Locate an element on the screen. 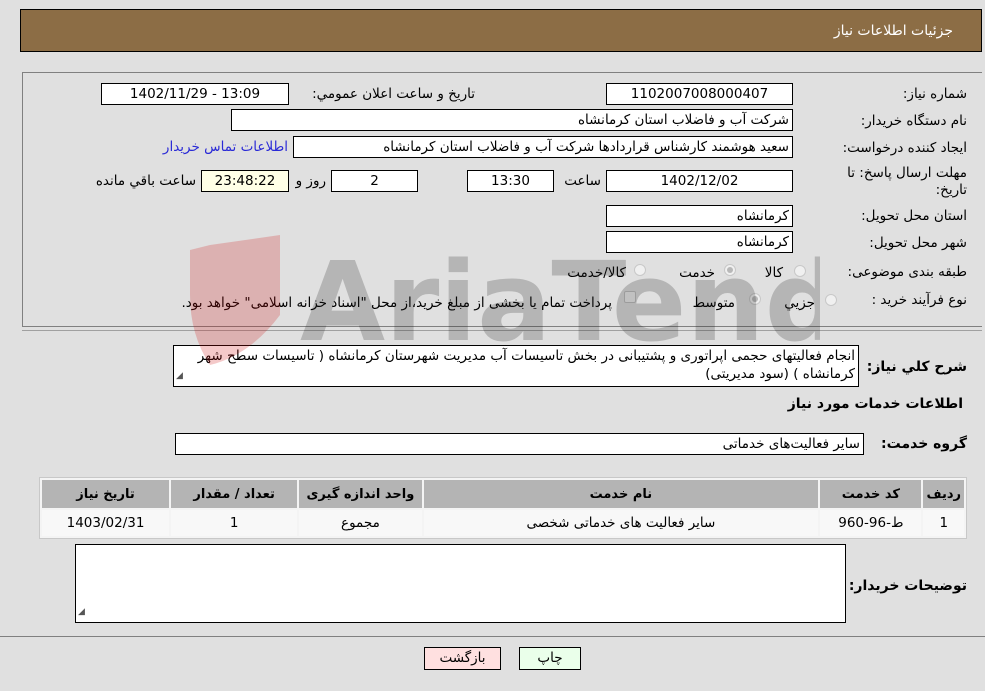 Image resolution: width=985 pixels, height=691 pixels. cell-service-name: سایر فعالیت های خدماتی شخصی is located at coordinates (621, 523).